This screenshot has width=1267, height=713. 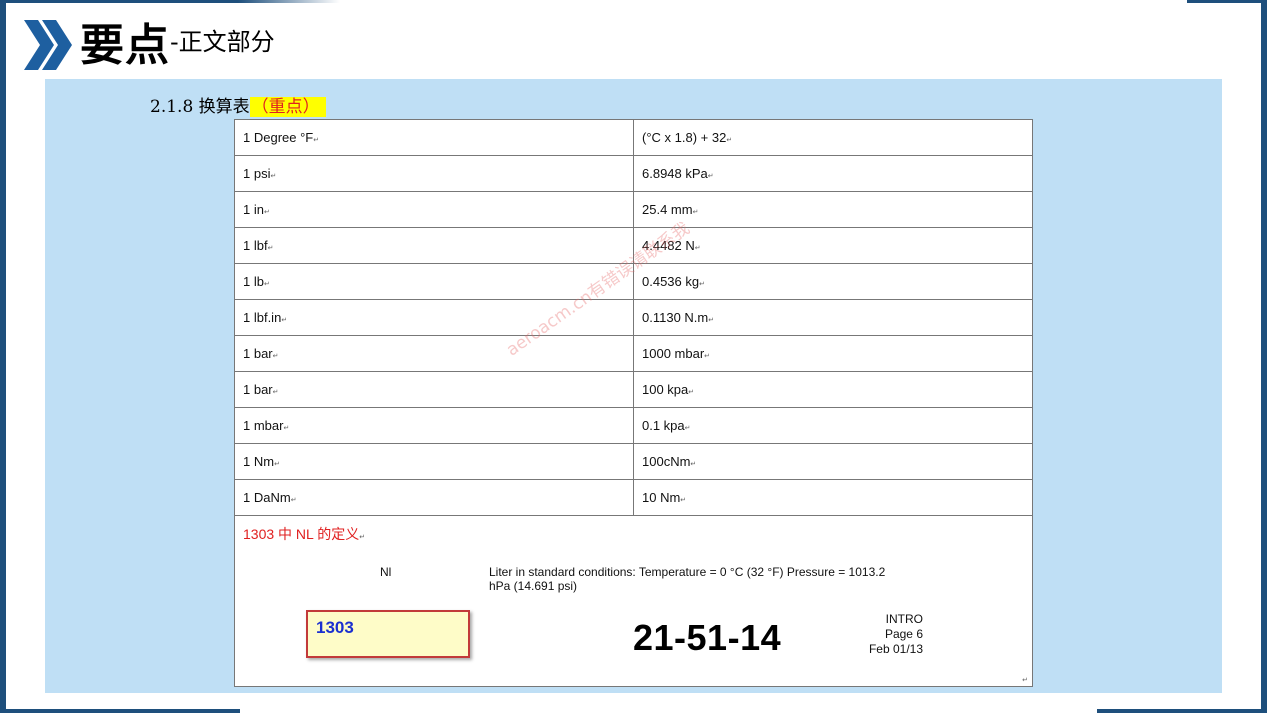 I want to click on unit-text: 1 Nm, so click(x=259, y=461).